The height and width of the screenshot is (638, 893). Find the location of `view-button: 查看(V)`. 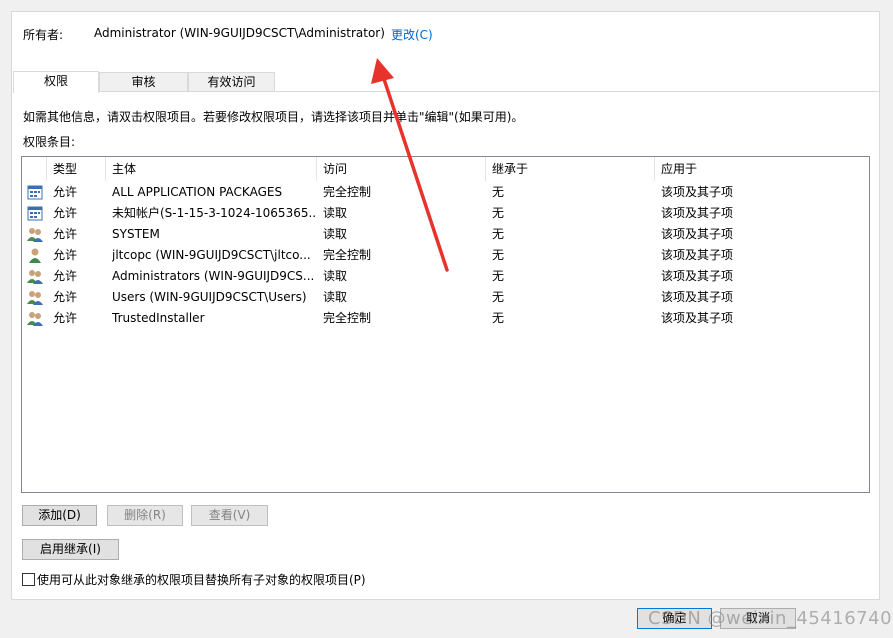

view-button: 查看(V) is located at coordinates (229, 515).